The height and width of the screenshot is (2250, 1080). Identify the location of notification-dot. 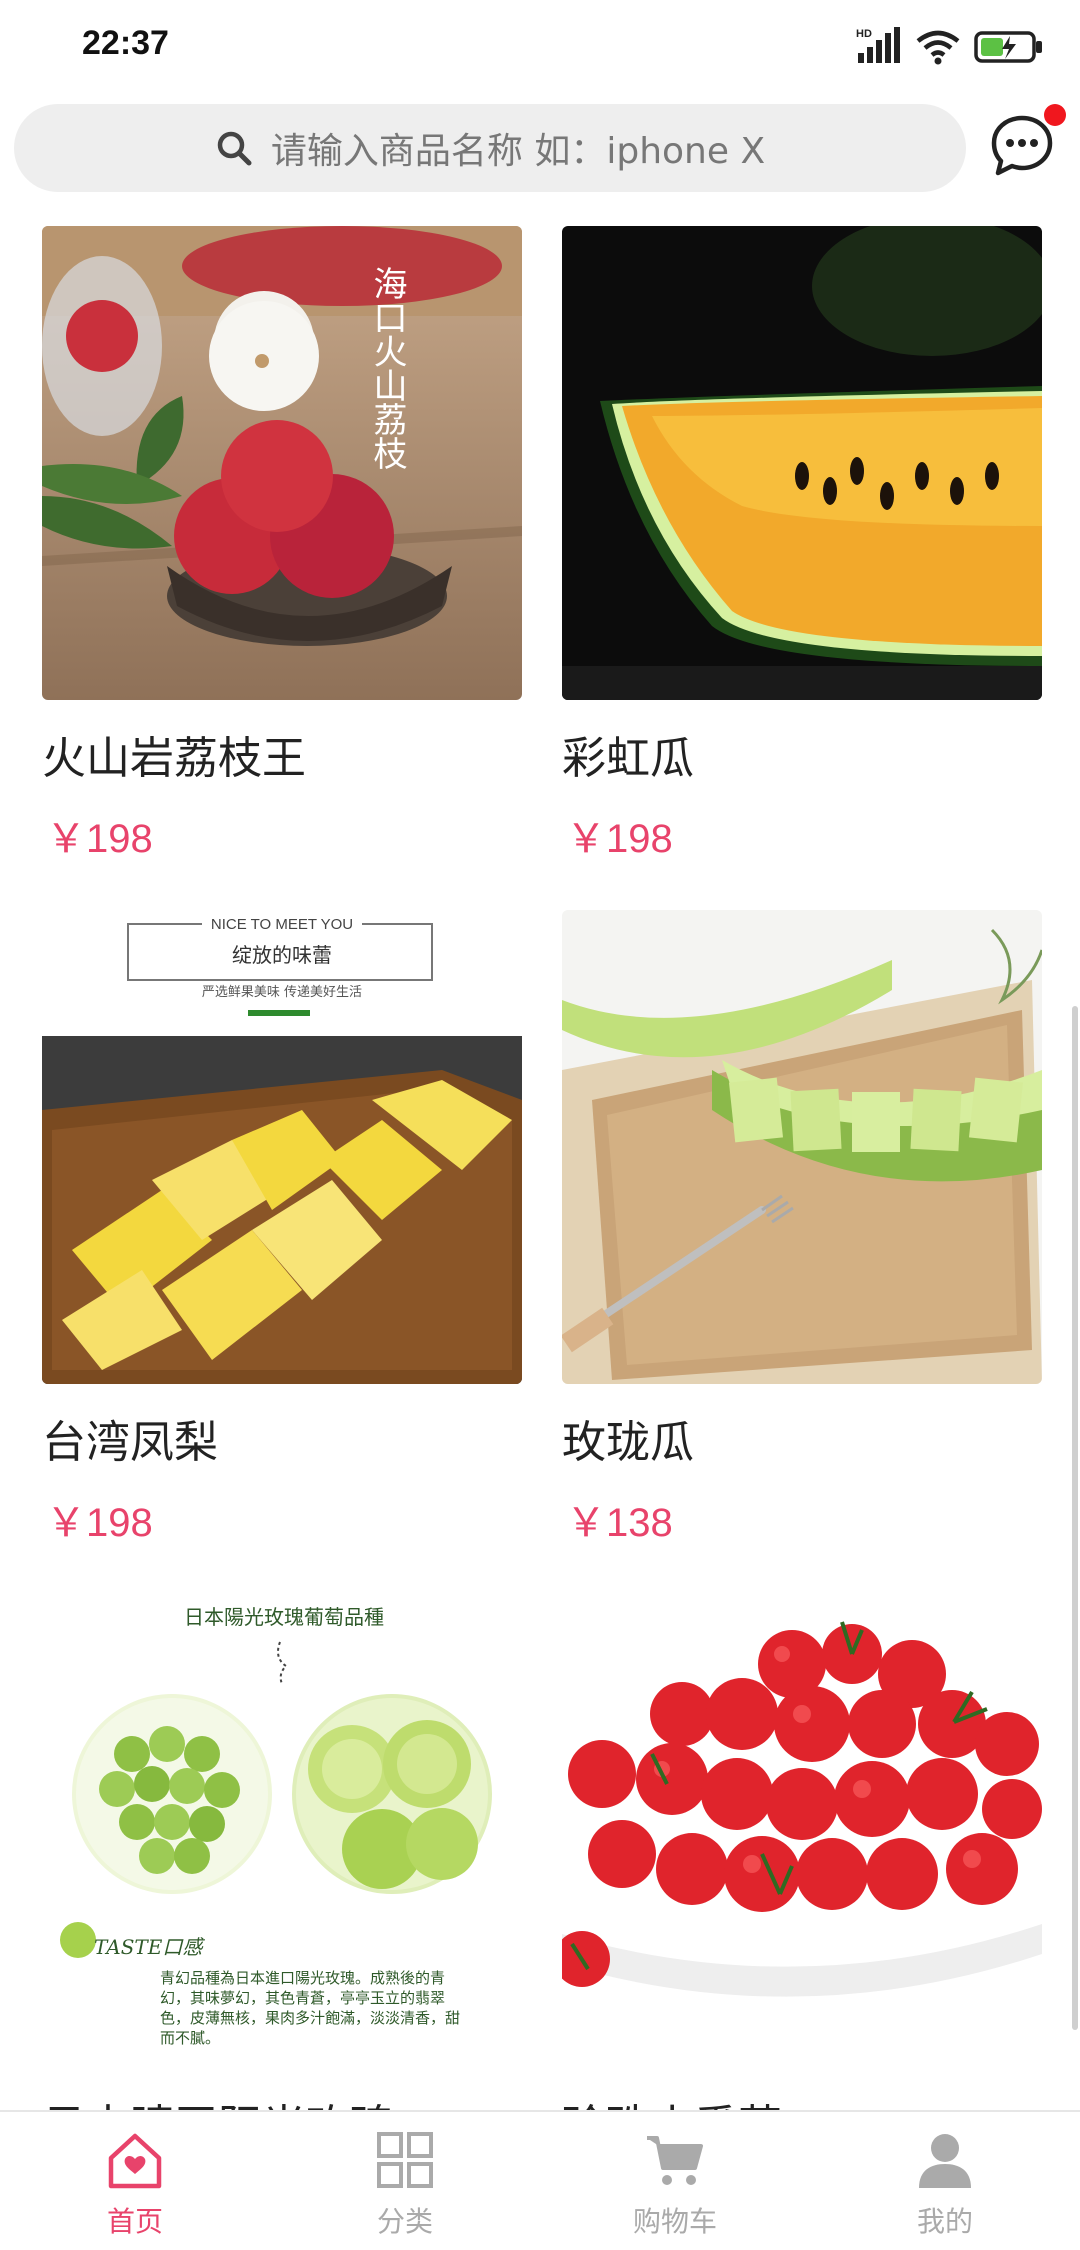
(1055, 115).